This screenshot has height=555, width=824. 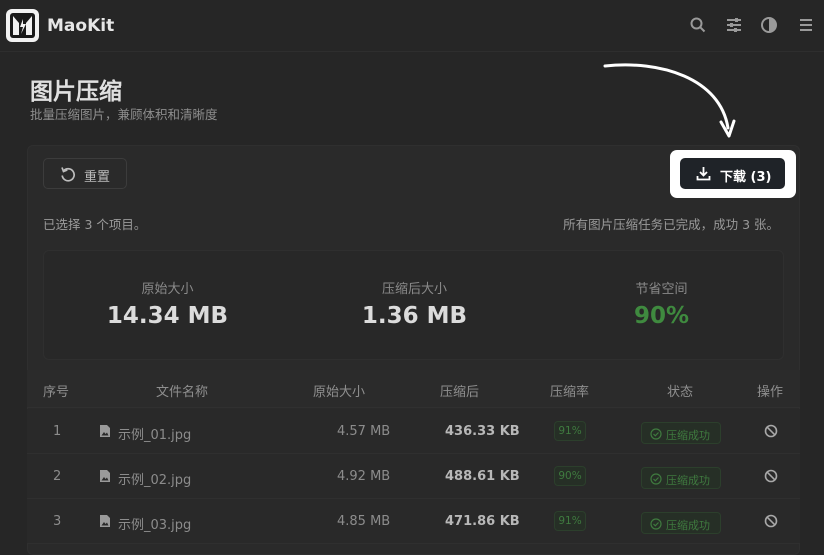 I want to click on row-index: 3, so click(x=57, y=521).